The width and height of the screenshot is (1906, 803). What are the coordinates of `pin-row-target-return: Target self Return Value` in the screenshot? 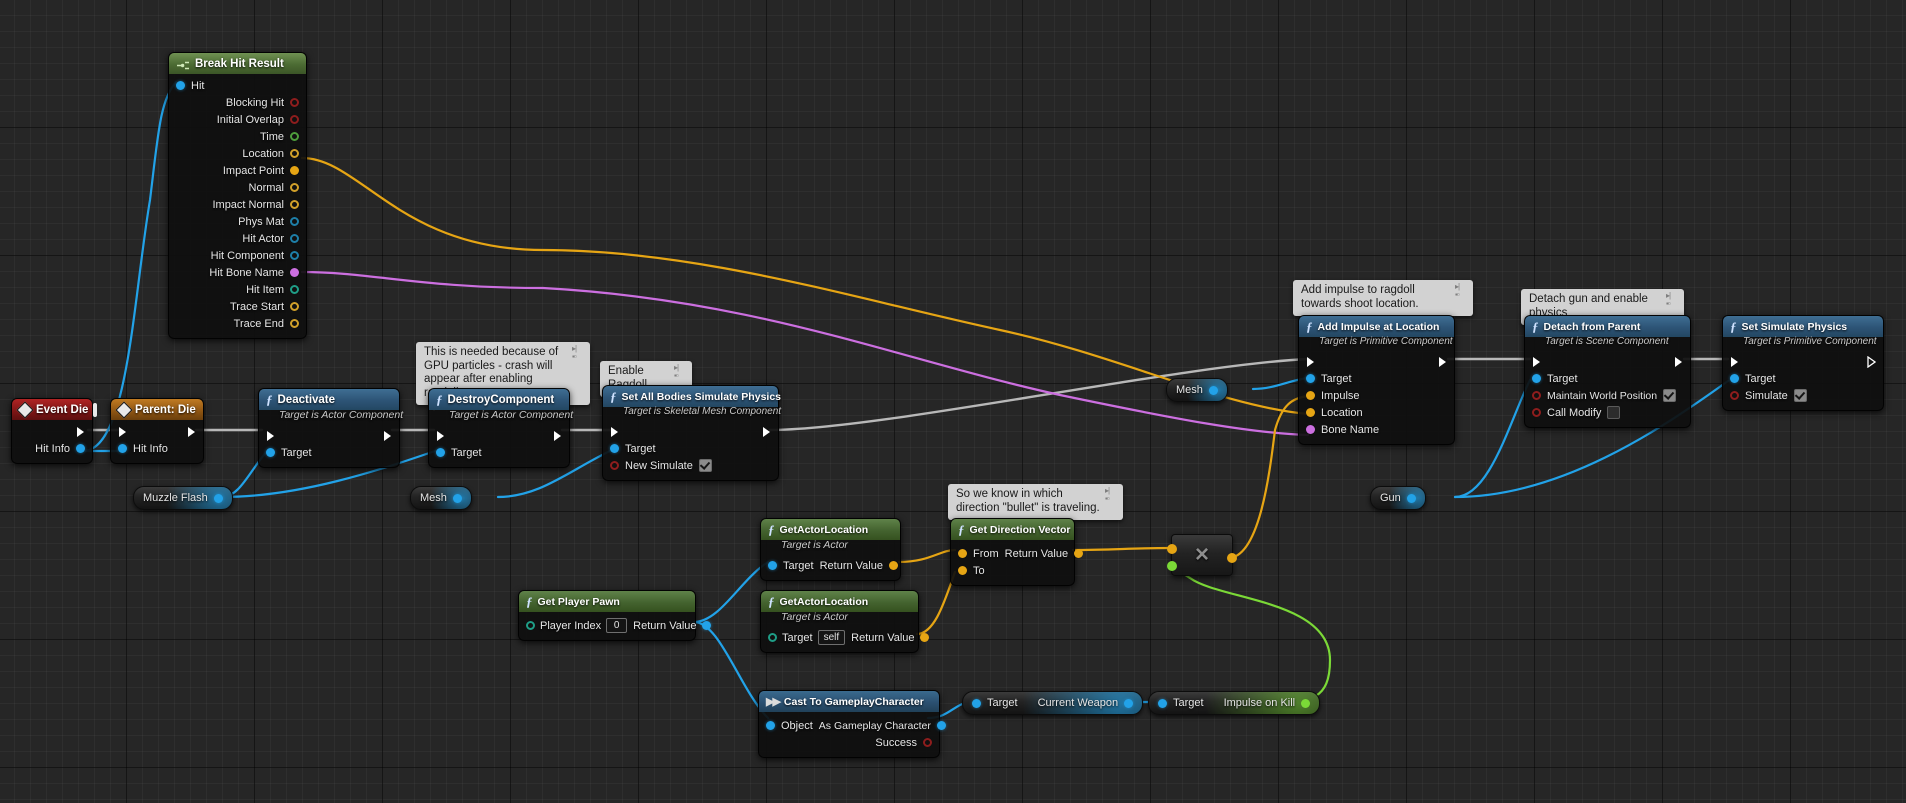 It's located at (845, 637).